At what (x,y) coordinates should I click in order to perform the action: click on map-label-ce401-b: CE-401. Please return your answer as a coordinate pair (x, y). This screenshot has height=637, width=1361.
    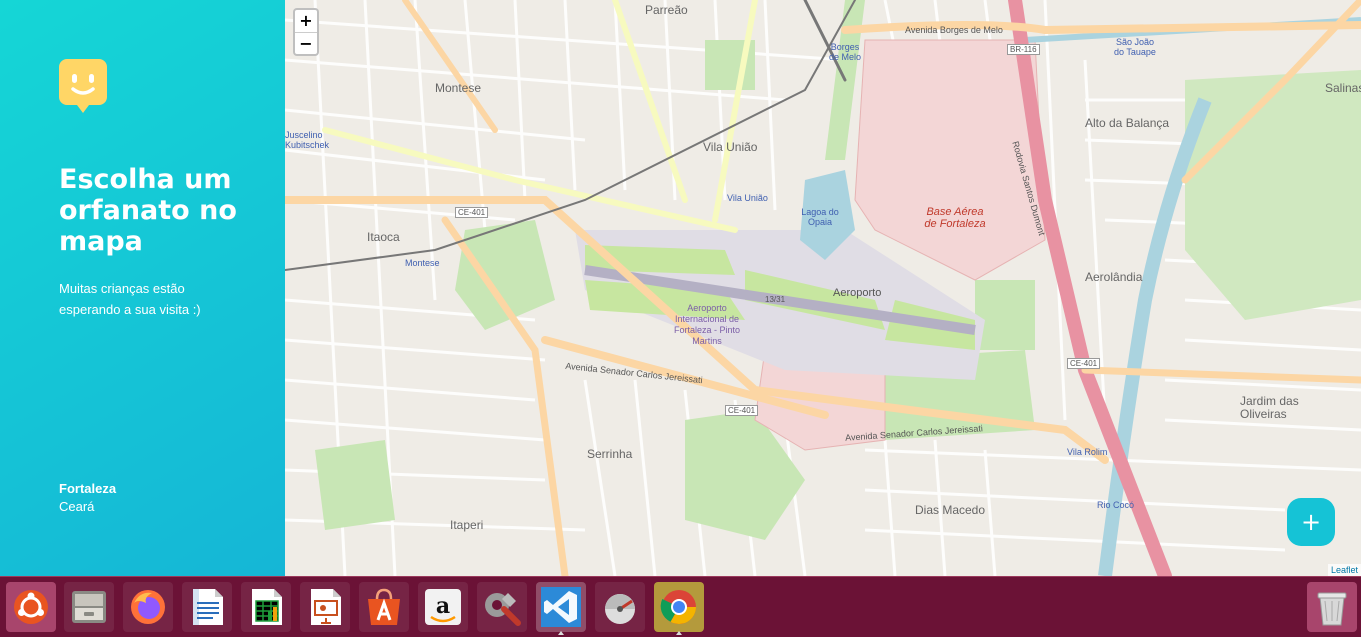
    Looking at the image, I should click on (742, 410).